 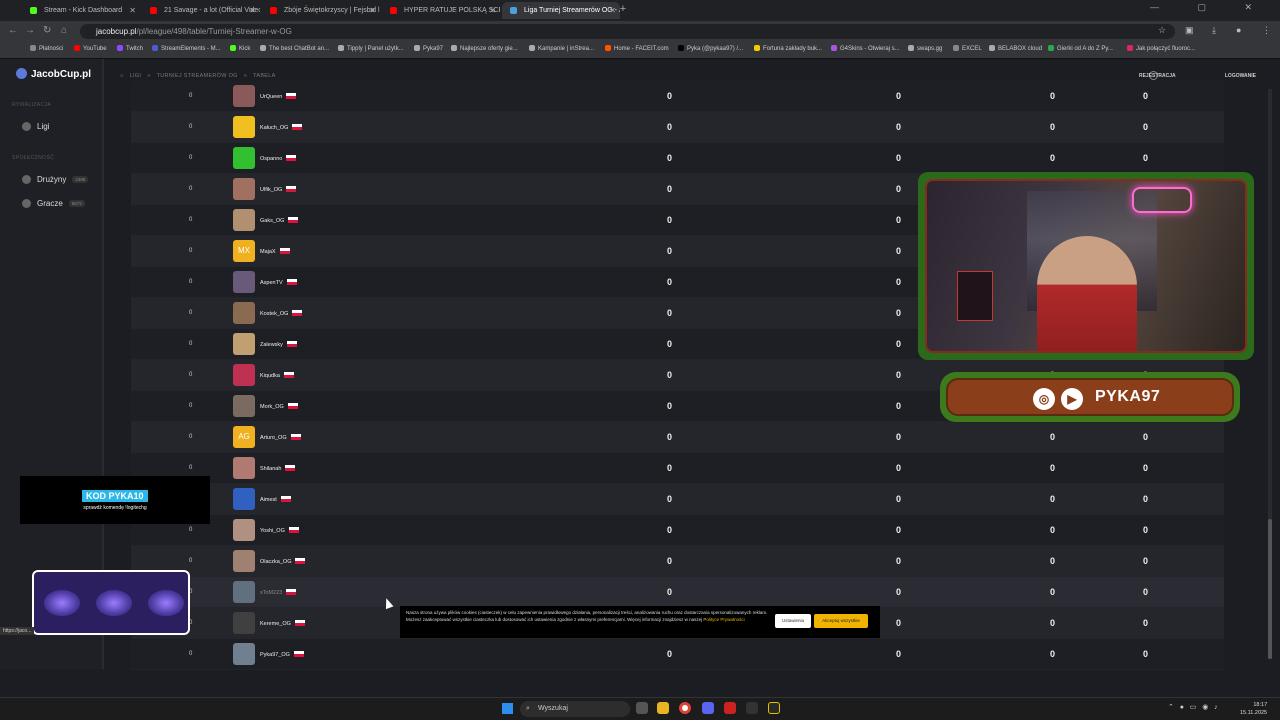 What do you see at coordinates (841, 621) in the screenshot?
I see `accept-all-button: Akceptuj wszystkie` at bounding box center [841, 621].